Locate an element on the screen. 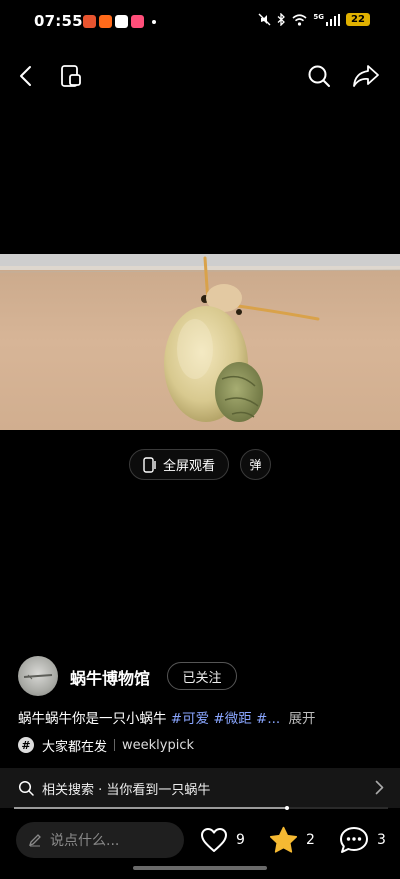  topic-row: # 大家都在发 weeklypick is located at coordinates (106, 745).